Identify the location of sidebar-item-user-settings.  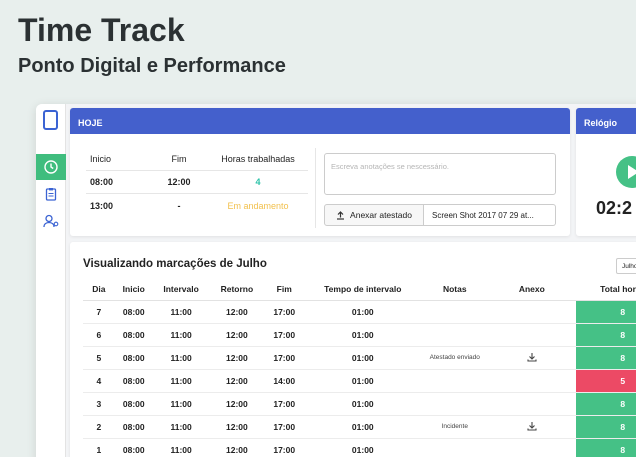
(51, 221).